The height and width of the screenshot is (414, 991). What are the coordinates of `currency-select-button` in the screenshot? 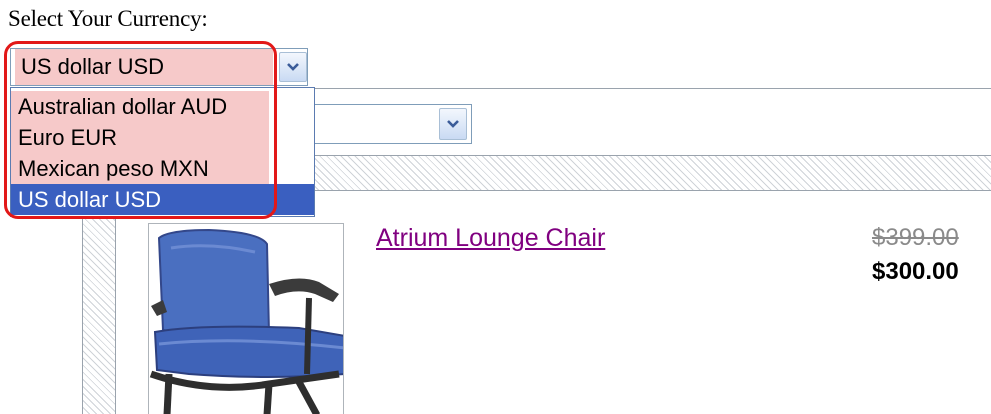 It's located at (293, 67).